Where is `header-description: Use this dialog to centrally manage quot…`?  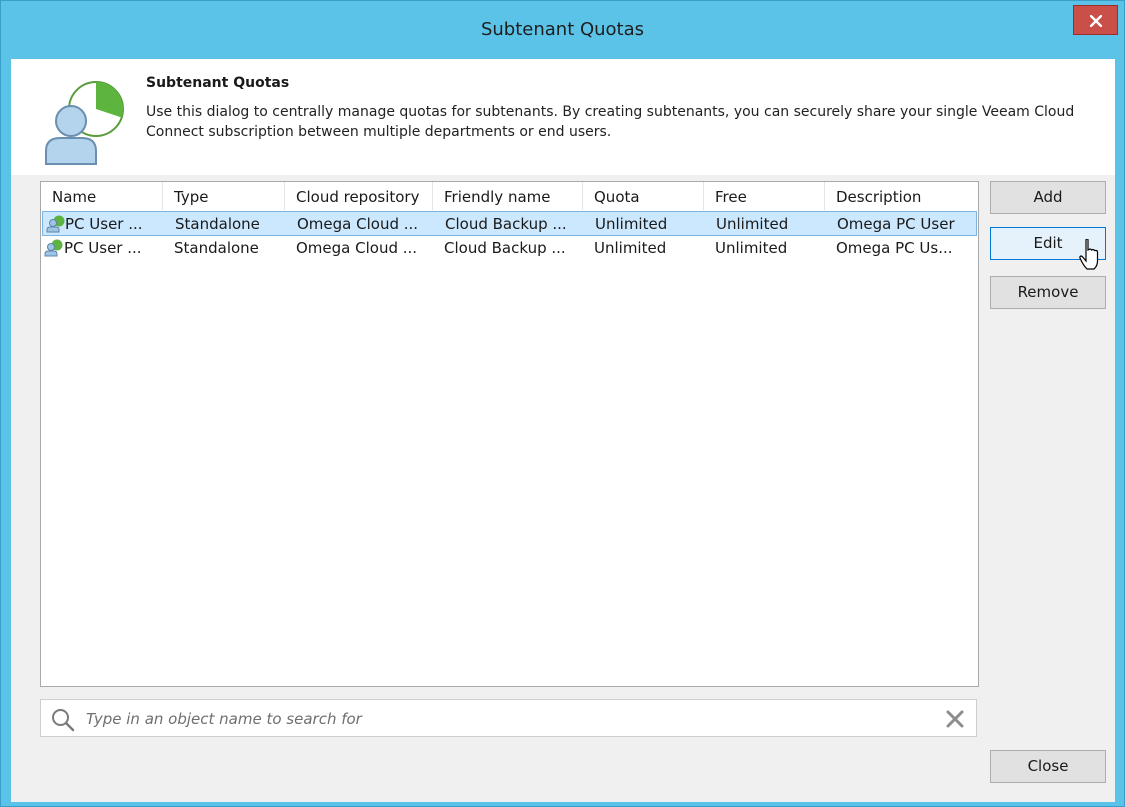
header-description: Use this dialog to centrally manage quot… is located at coordinates (610, 122).